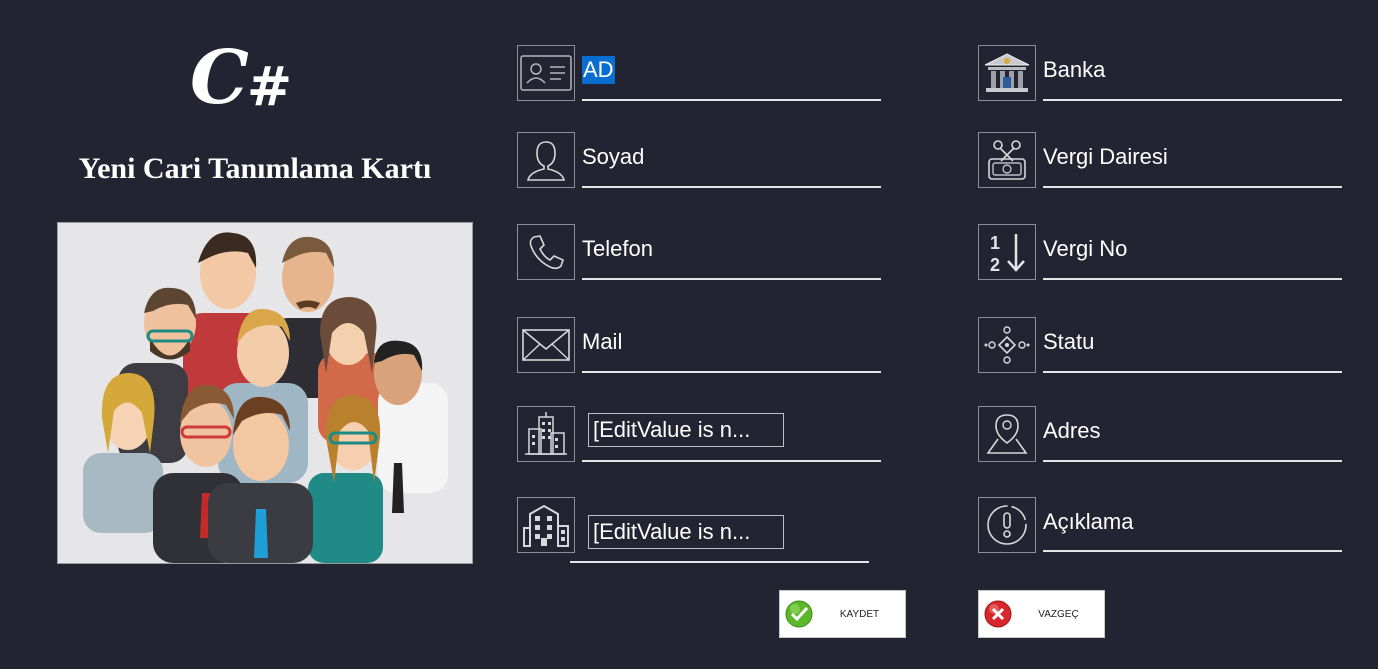 This screenshot has width=1378, height=669. What do you see at coordinates (219, 78) in the screenshot?
I see `logo-letter: C` at bounding box center [219, 78].